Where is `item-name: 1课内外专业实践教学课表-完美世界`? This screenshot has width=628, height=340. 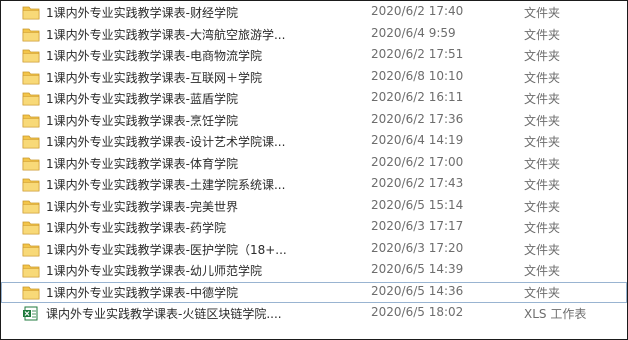 item-name: 1课内外专业实践教学课表-完美世界 is located at coordinates (203, 206).